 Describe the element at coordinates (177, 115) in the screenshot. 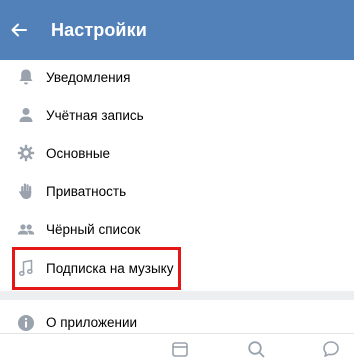

I see `menu-item-account: Учётная запись` at that location.